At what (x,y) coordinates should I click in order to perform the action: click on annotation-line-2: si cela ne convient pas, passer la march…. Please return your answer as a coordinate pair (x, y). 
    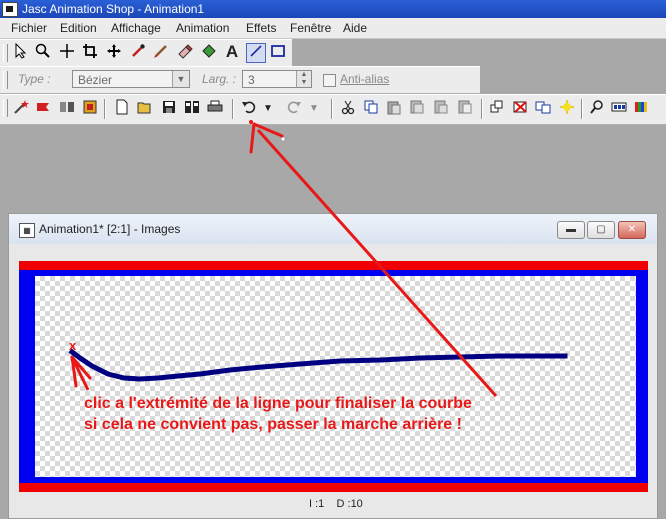
    Looking at the image, I should click on (273, 424).